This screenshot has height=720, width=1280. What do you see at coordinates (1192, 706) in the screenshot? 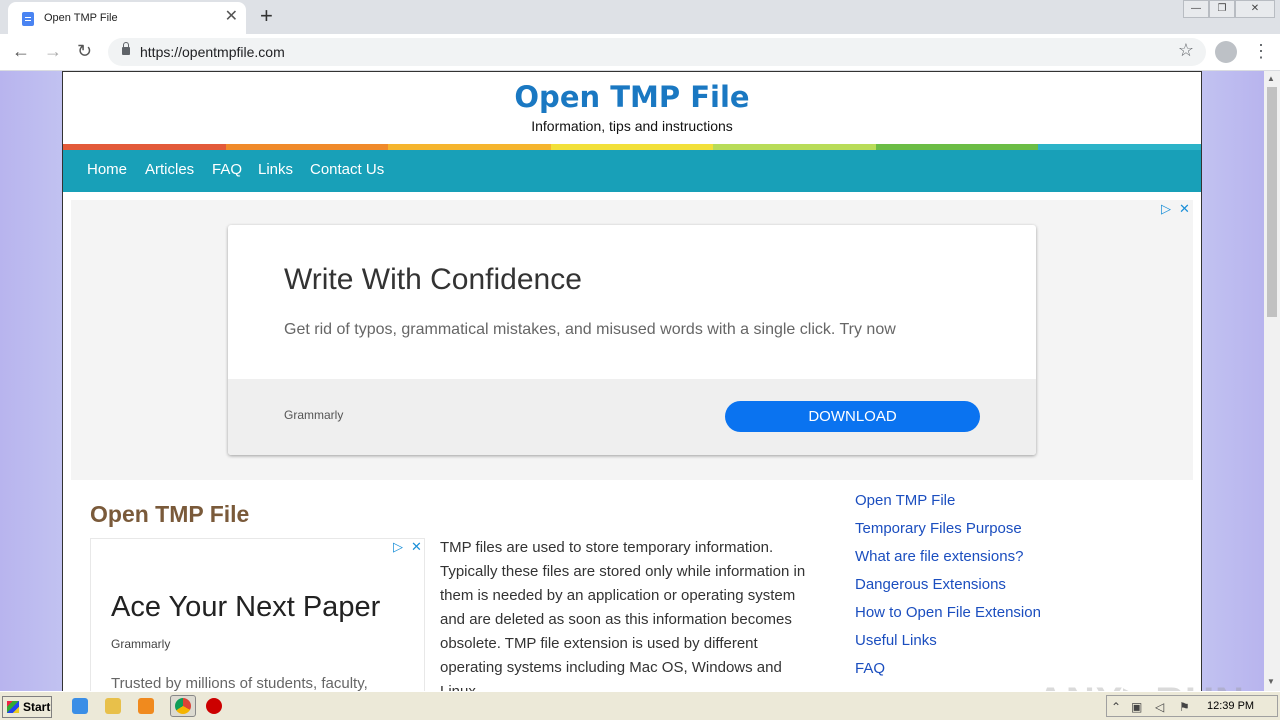
I see `system-tray: ⌃ ▣ ◁ ⚑ 12:39 PM` at bounding box center [1192, 706].